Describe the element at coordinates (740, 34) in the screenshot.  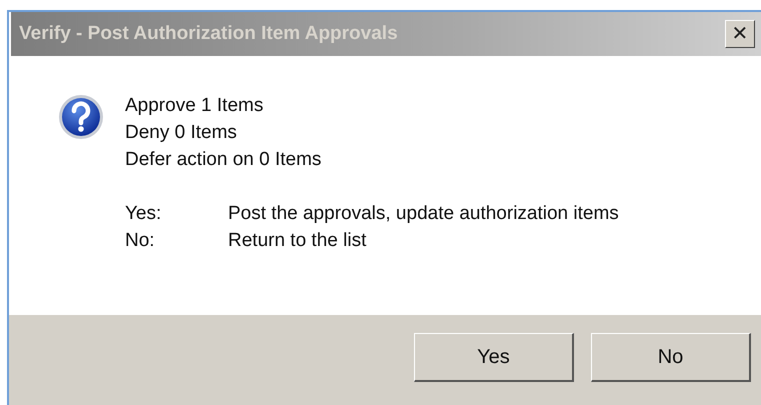
I see `close-button: ✕` at that location.